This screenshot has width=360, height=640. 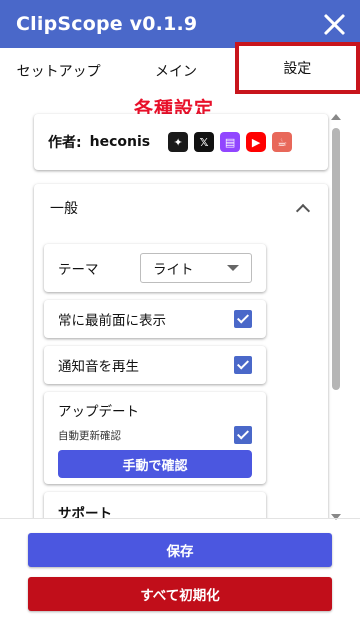 What do you see at coordinates (303, 210) in the screenshot?
I see `chevron-up-icon` at bounding box center [303, 210].